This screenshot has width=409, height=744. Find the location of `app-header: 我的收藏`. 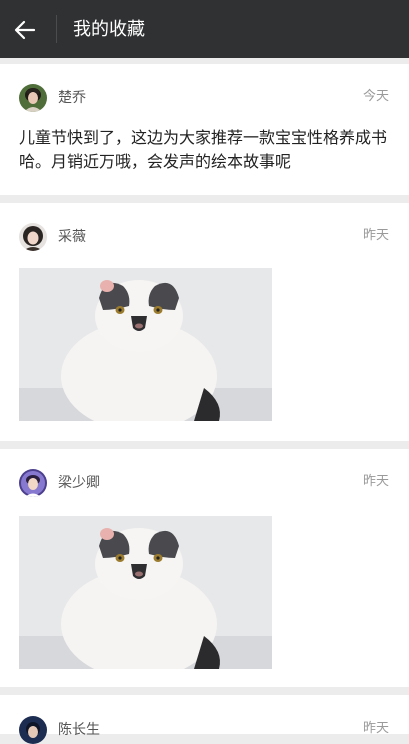

app-header: 我的收藏 is located at coordinates (204, 29).